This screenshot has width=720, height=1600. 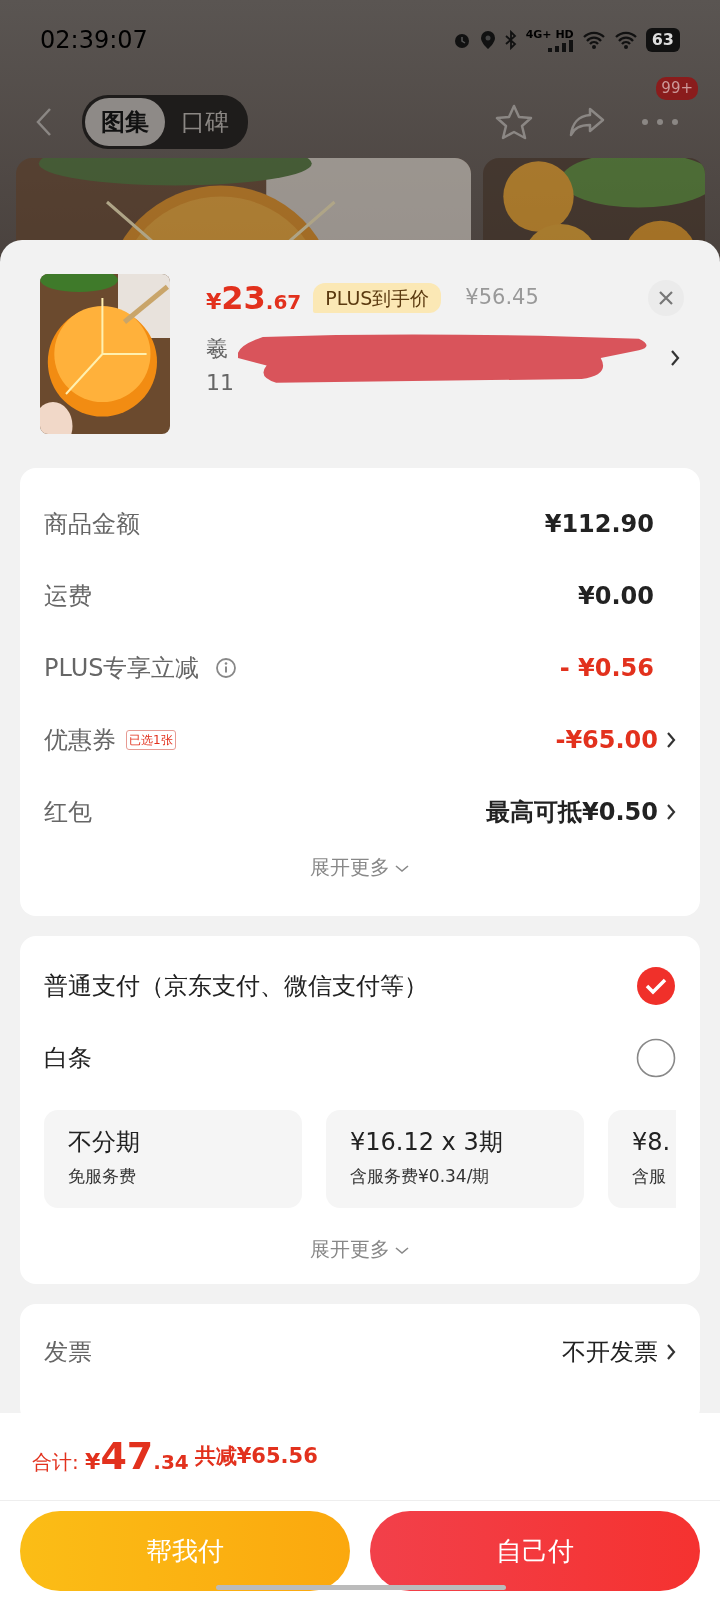 I want to click on row-value: - ¥0.56, so click(x=606, y=668).